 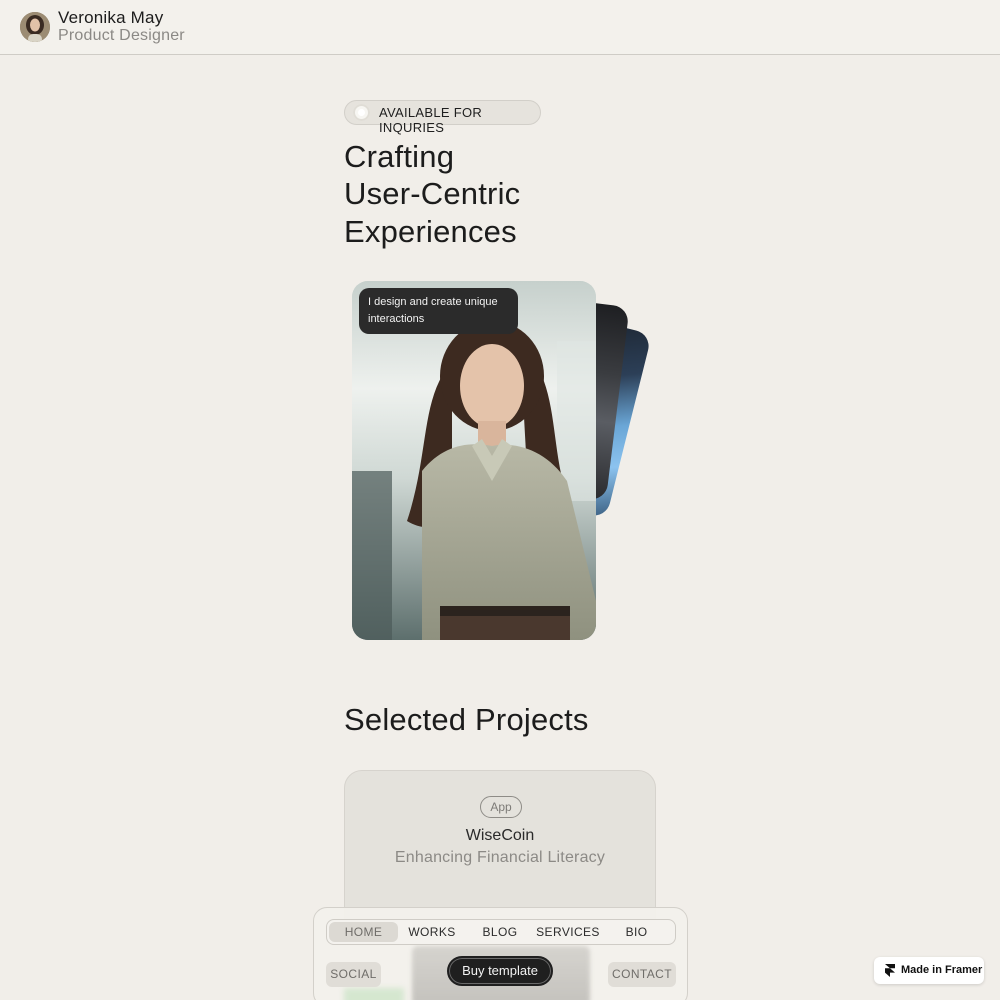 What do you see at coordinates (363, 932) in the screenshot?
I see `nav-home: HOME` at bounding box center [363, 932].